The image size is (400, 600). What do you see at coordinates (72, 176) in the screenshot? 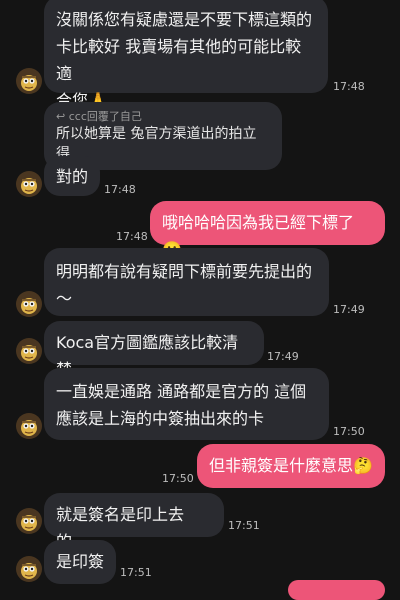
I see `message-bubble-incoming: 對的` at bounding box center [72, 176].